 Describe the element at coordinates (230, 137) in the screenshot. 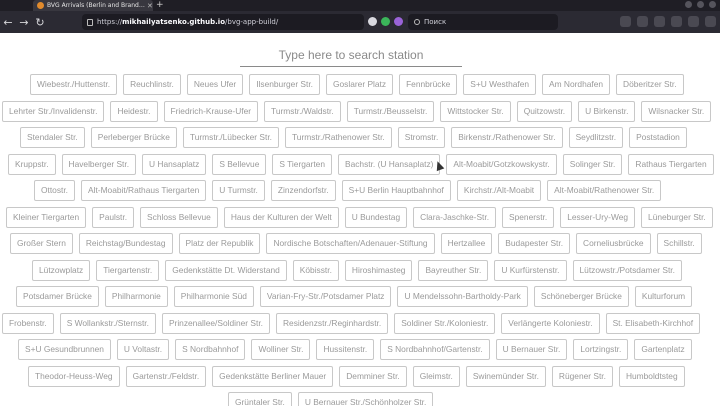

I see `station-chip: Turmstr./Lübecker Str.` at that location.